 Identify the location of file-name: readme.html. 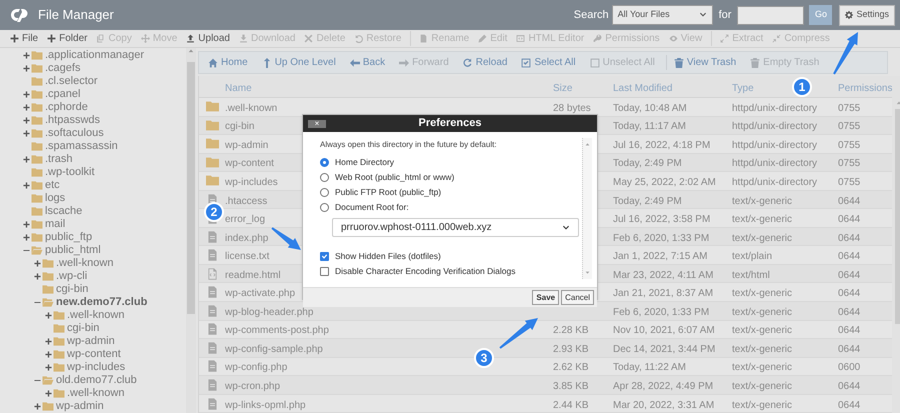
(253, 275).